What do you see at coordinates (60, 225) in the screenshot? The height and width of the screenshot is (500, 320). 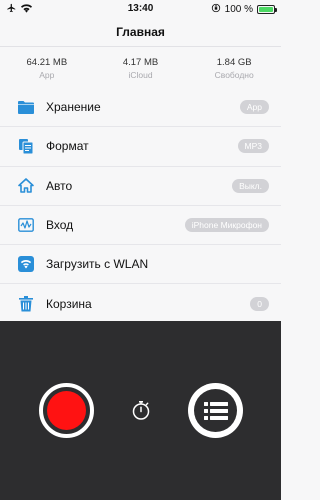 I see `menu-item-label: Вход` at bounding box center [60, 225].